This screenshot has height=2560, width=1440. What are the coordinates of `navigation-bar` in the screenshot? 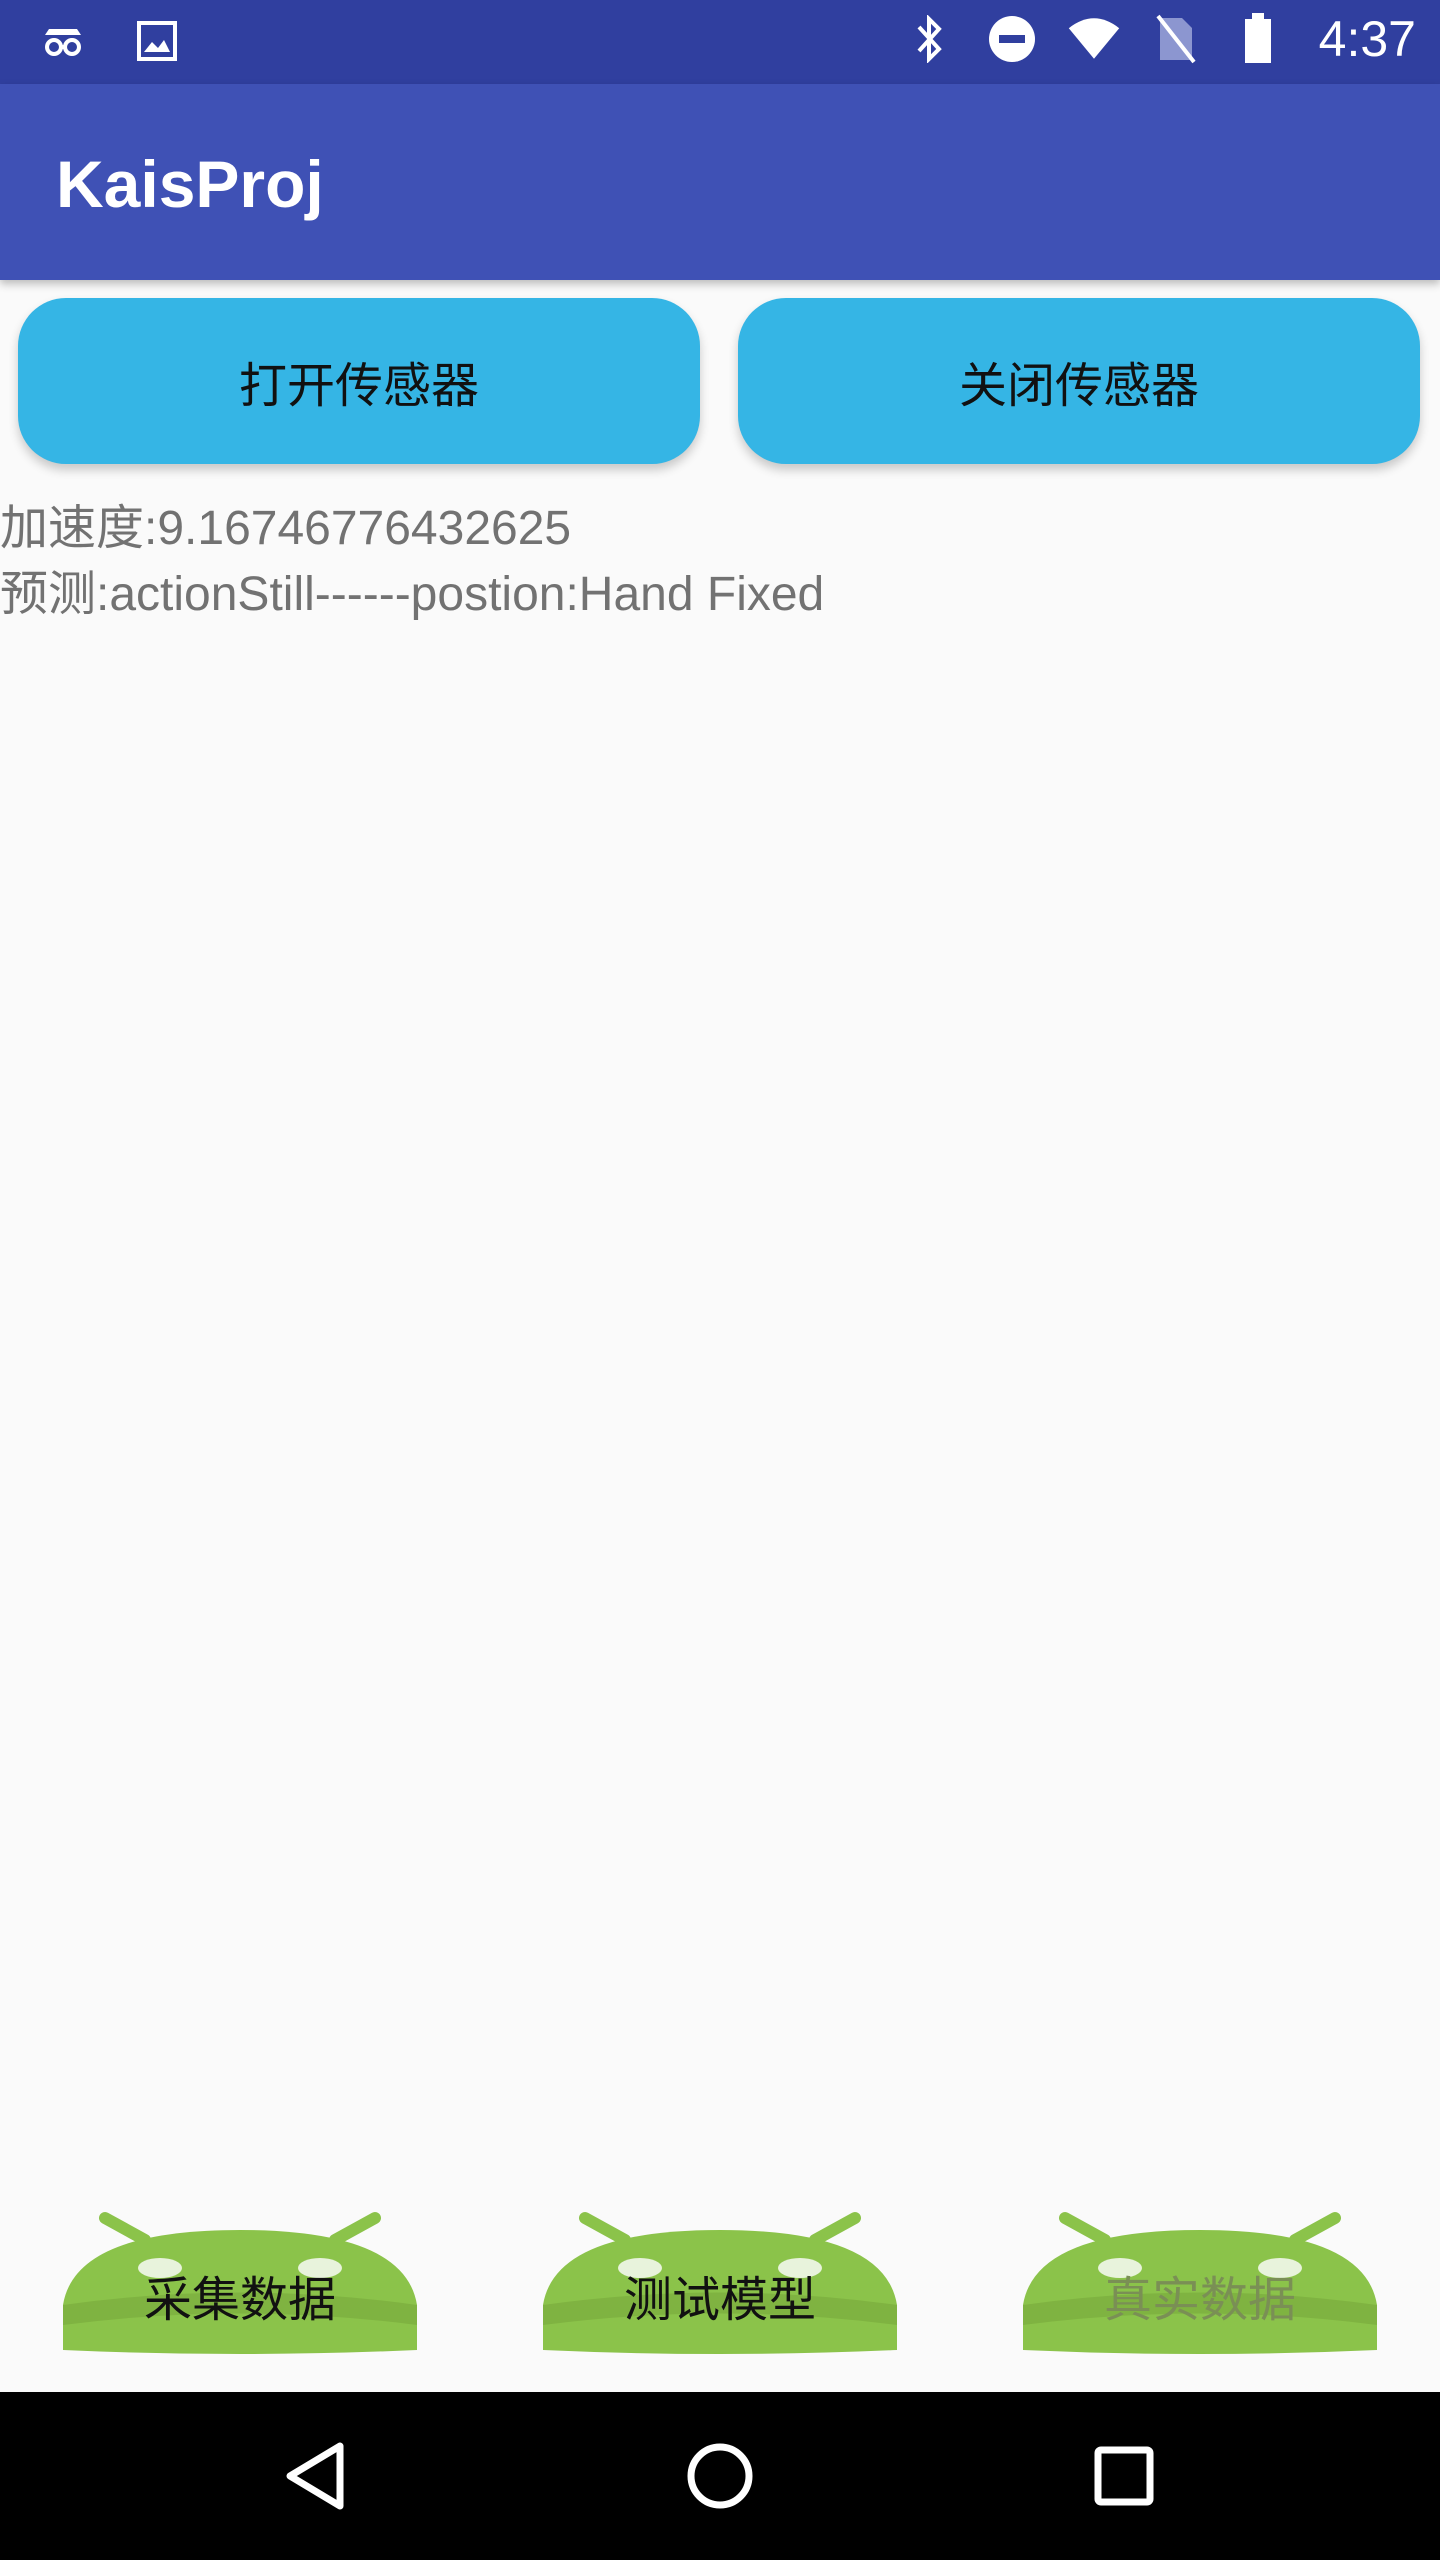 It's located at (720, 2476).